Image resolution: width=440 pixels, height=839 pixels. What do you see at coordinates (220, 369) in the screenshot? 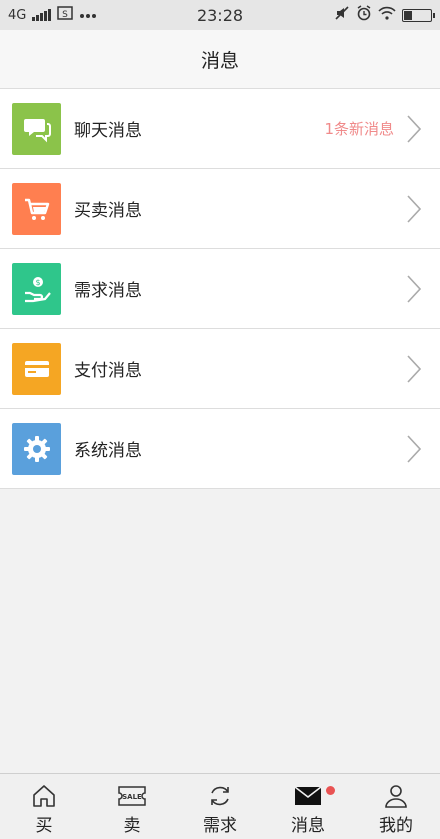
I see `message-row-payment: 支付消息` at bounding box center [220, 369].